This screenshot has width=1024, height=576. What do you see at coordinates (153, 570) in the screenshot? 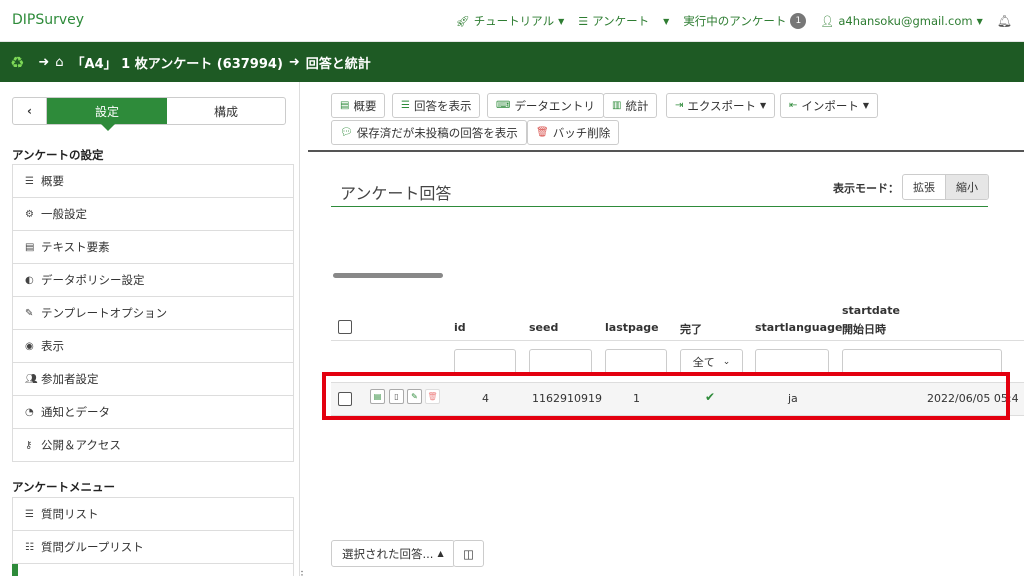
I see `sidebar-item-partial` at bounding box center [153, 570].